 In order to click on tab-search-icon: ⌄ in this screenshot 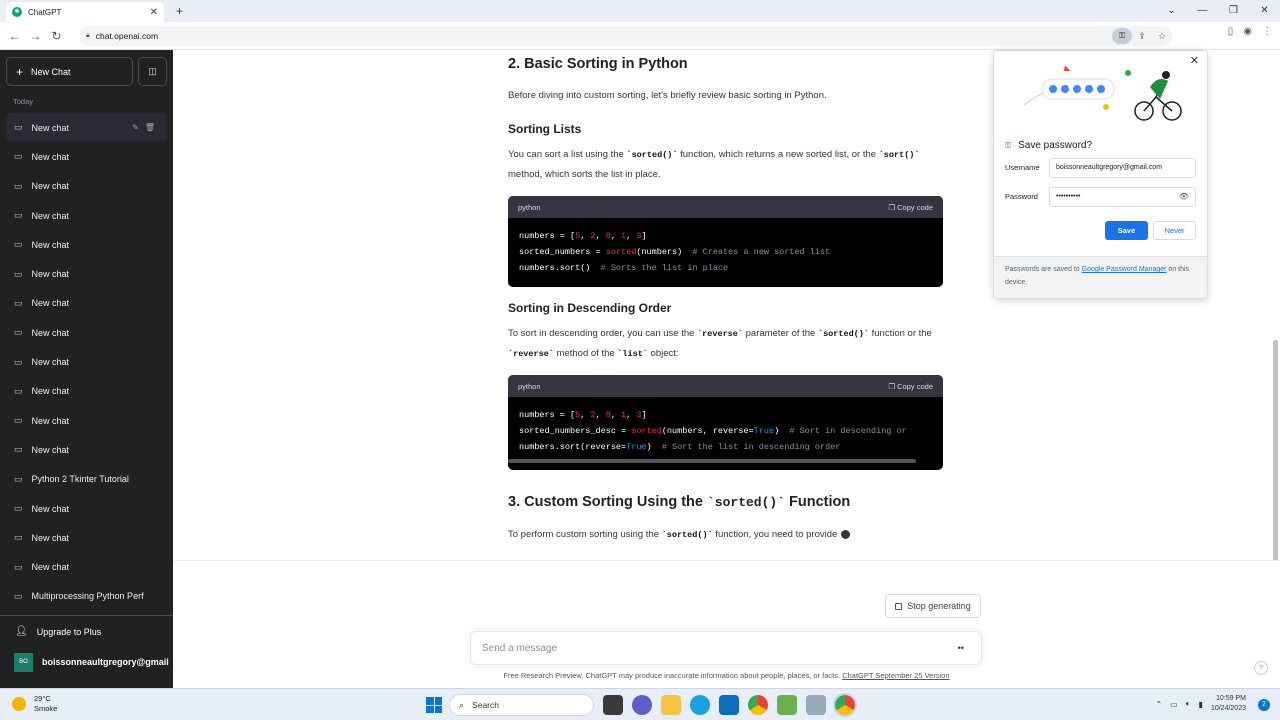, I will do `click(1171, 11)`.